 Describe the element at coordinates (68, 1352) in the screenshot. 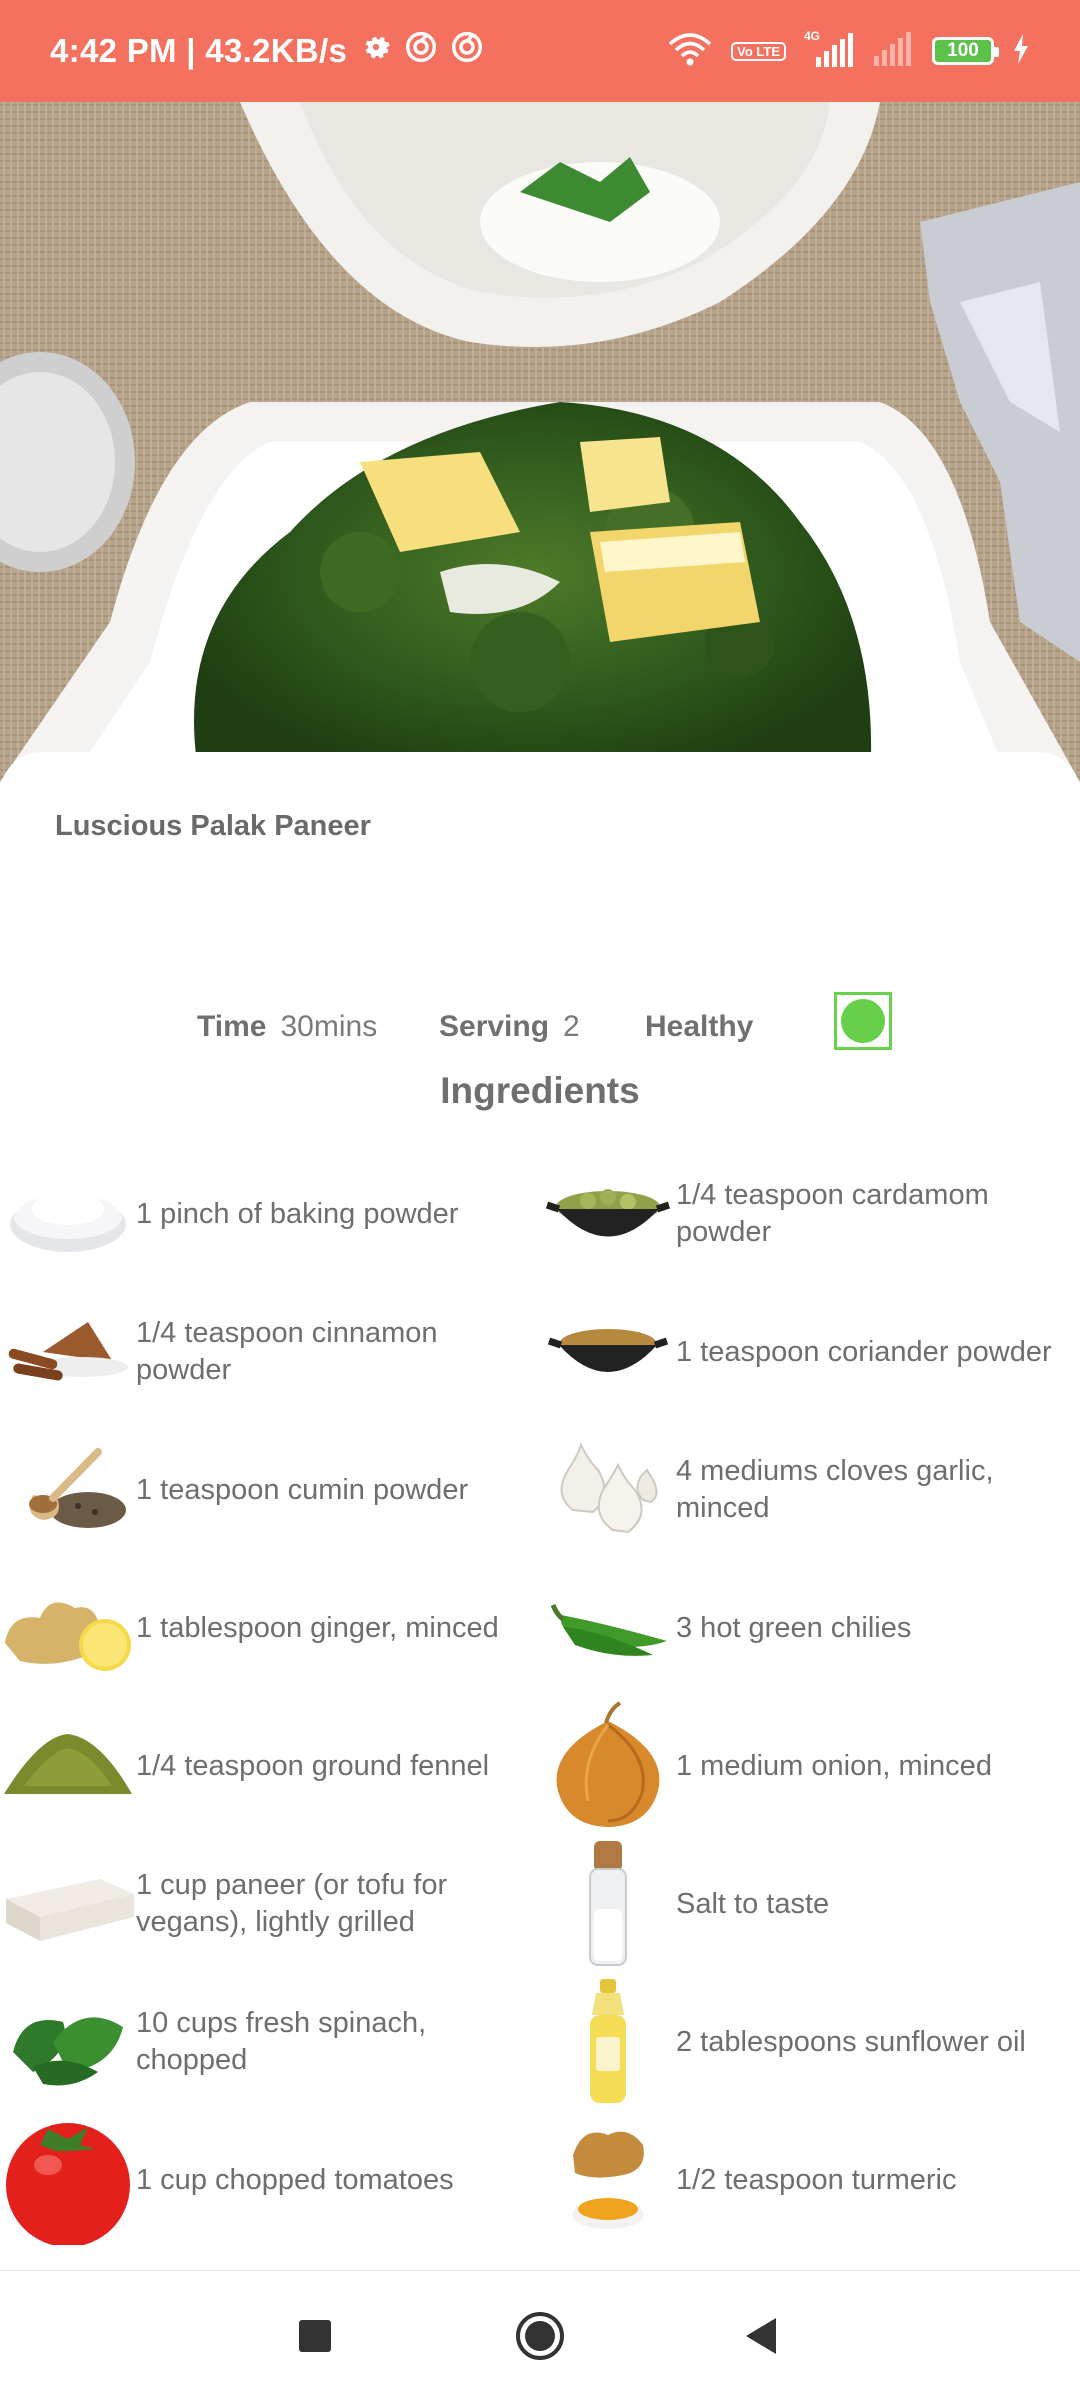

I see `cinnamon-icon` at that location.